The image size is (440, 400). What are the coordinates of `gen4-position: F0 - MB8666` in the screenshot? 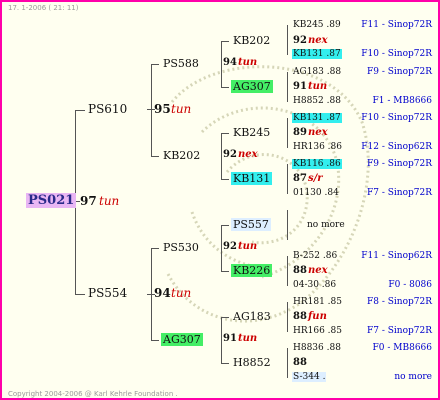 It's located at (402, 348).